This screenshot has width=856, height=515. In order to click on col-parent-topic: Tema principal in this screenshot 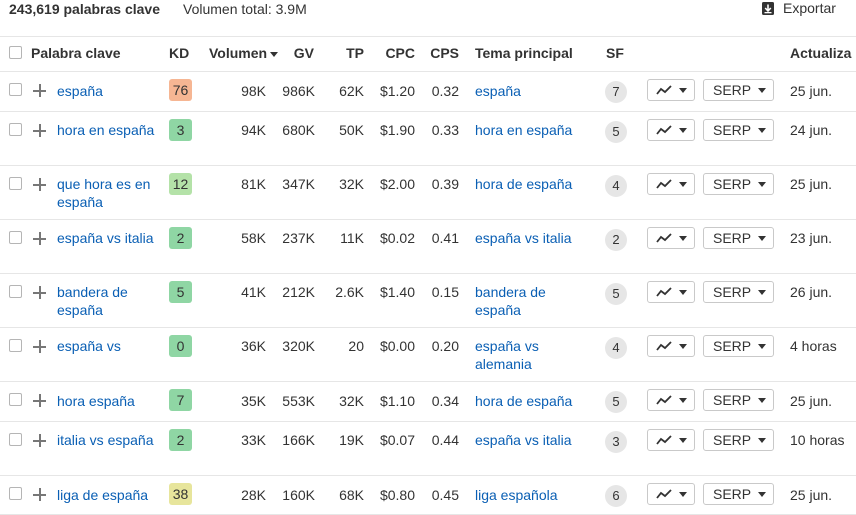, I will do `click(524, 53)`.